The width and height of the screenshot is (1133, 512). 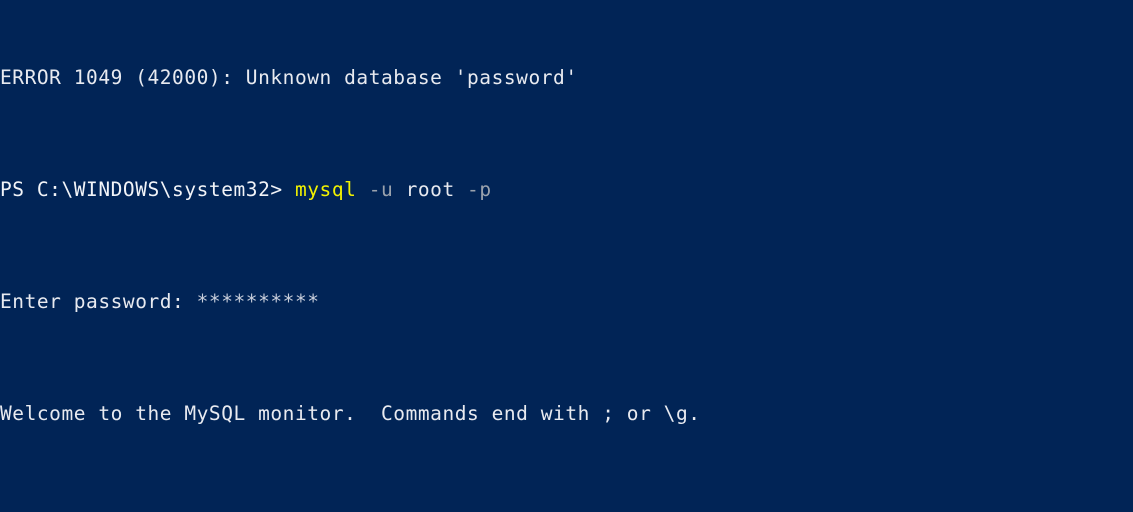 What do you see at coordinates (325, 189) in the screenshot?
I see `command-name-mysql: mysql` at bounding box center [325, 189].